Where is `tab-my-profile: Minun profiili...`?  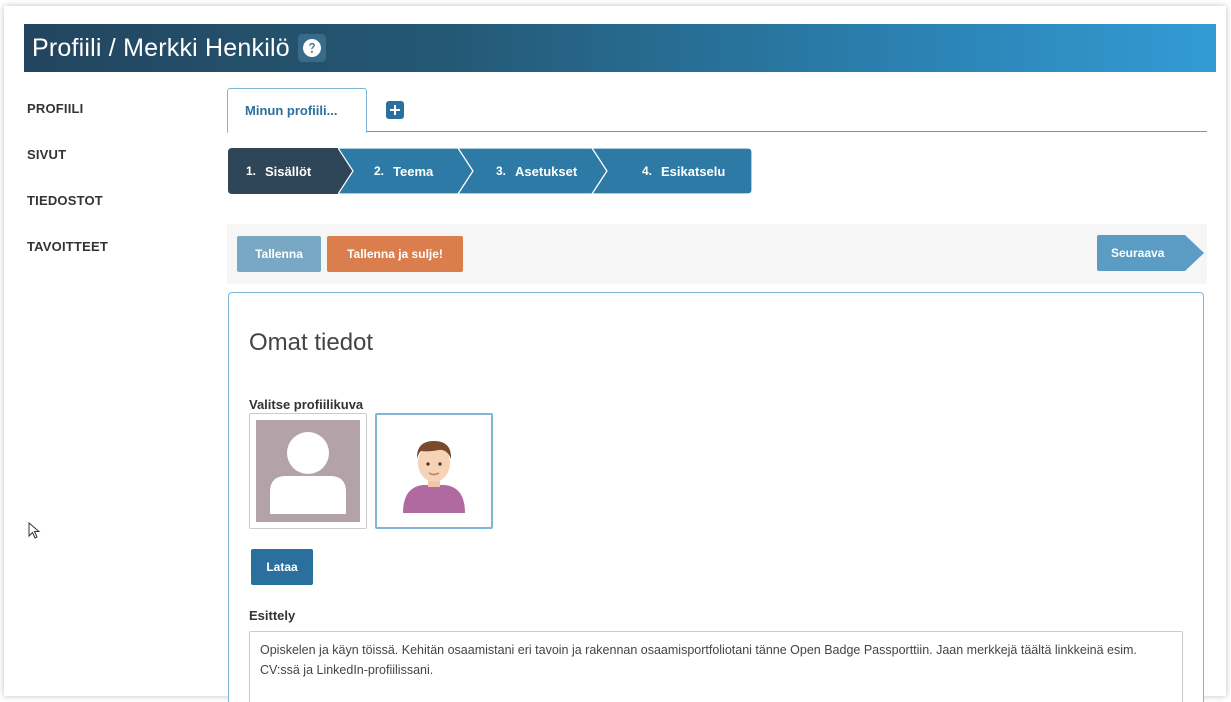
tab-my-profile: Minun profiili... is located at coordinates (297, 110).